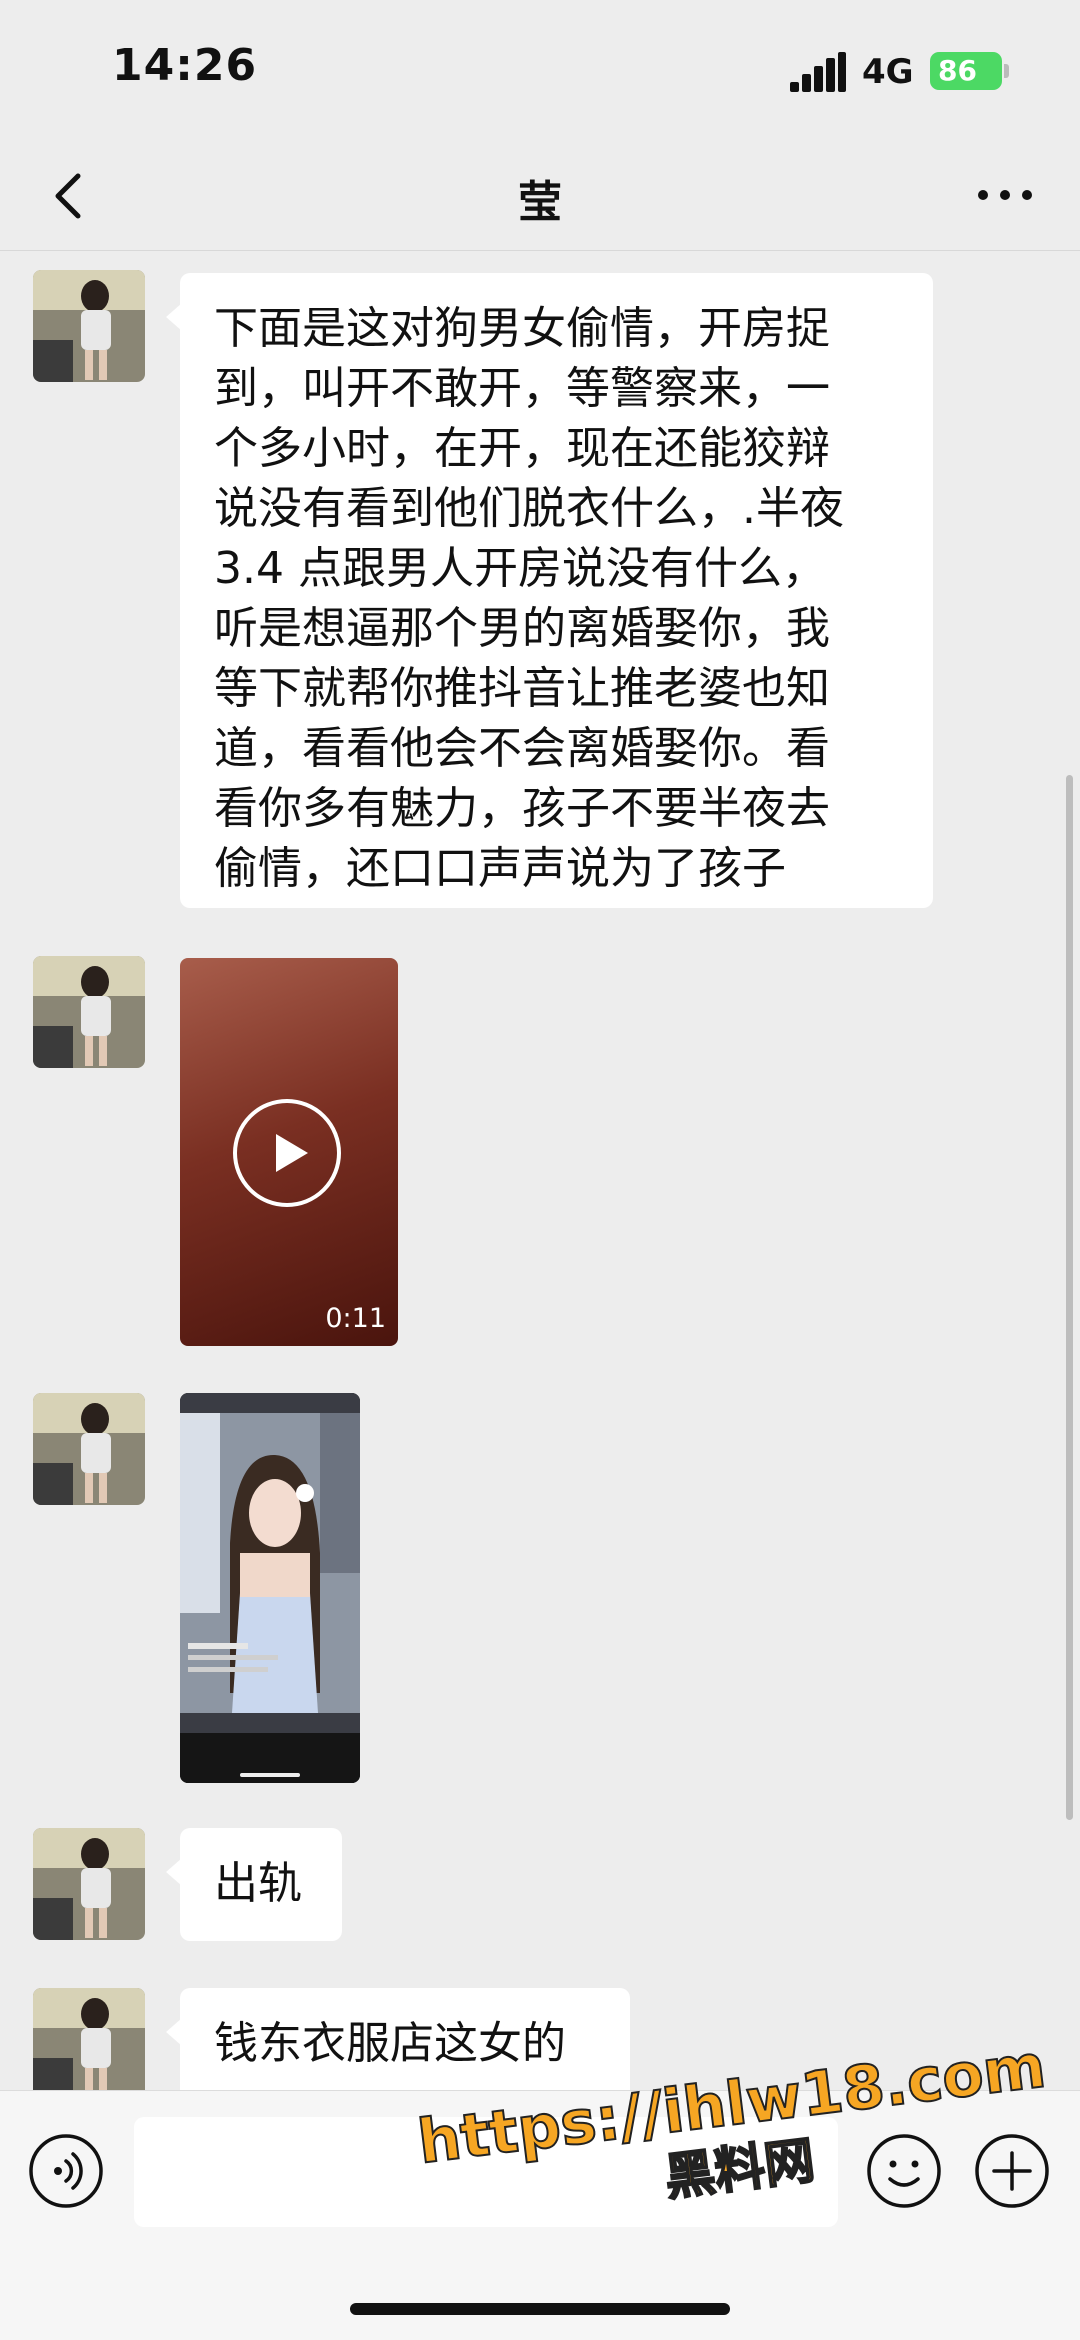 The width and height of the screenshot is (1080, 2340). I want to click on image-message, so click(270, 1588).